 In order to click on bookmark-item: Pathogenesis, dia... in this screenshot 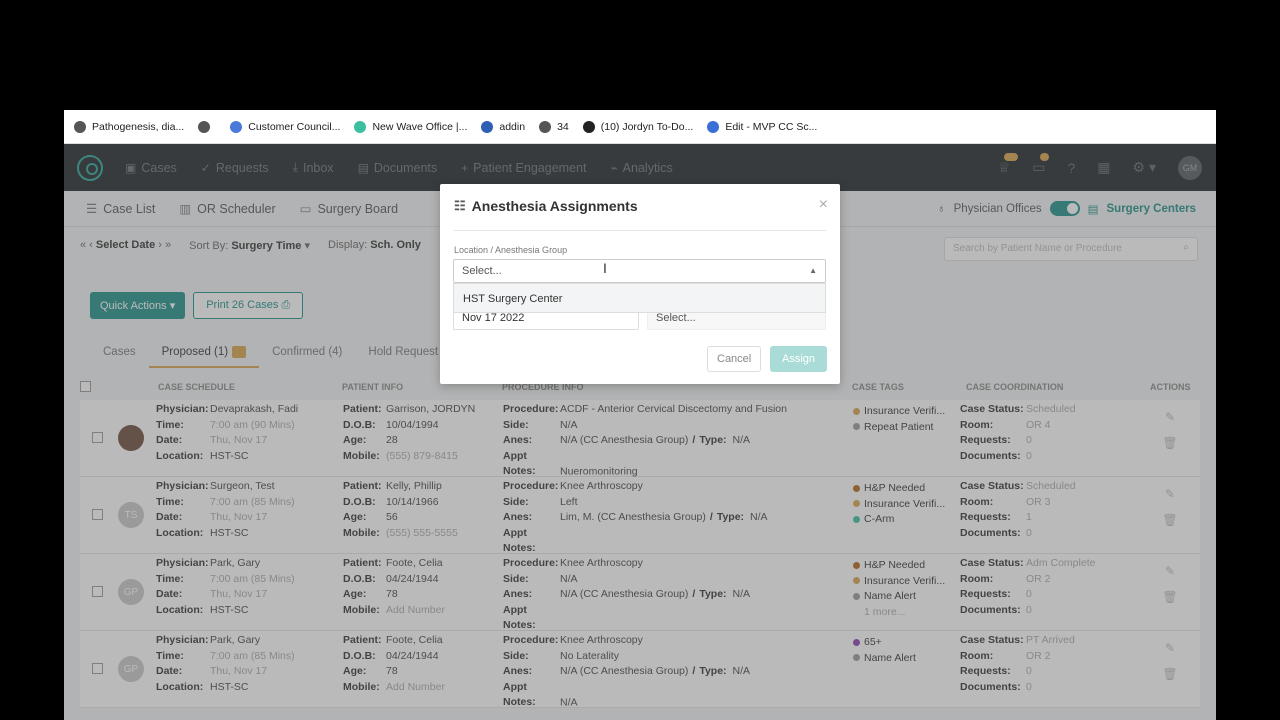, I will do `click(129, 126)`.